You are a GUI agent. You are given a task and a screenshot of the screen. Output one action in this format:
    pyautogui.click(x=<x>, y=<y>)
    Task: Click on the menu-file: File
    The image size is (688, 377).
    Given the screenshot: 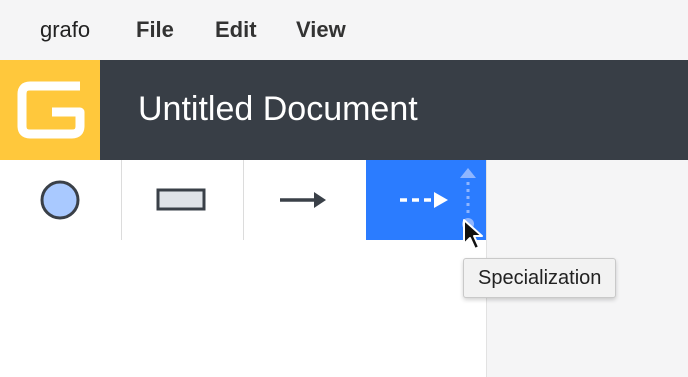 What is the action you would take?
    pyautogui.click(x=155, y=30)
    